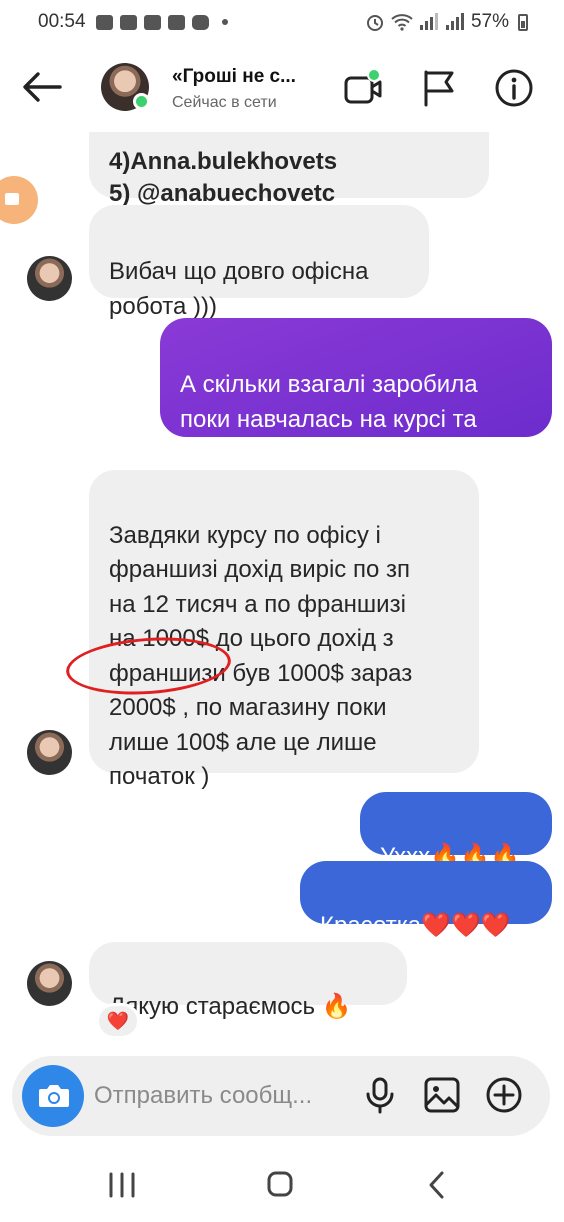 Image resolution: width=564 pixels, height=1222 pixels. I want to click on wifi-icon, so click(402, 22).